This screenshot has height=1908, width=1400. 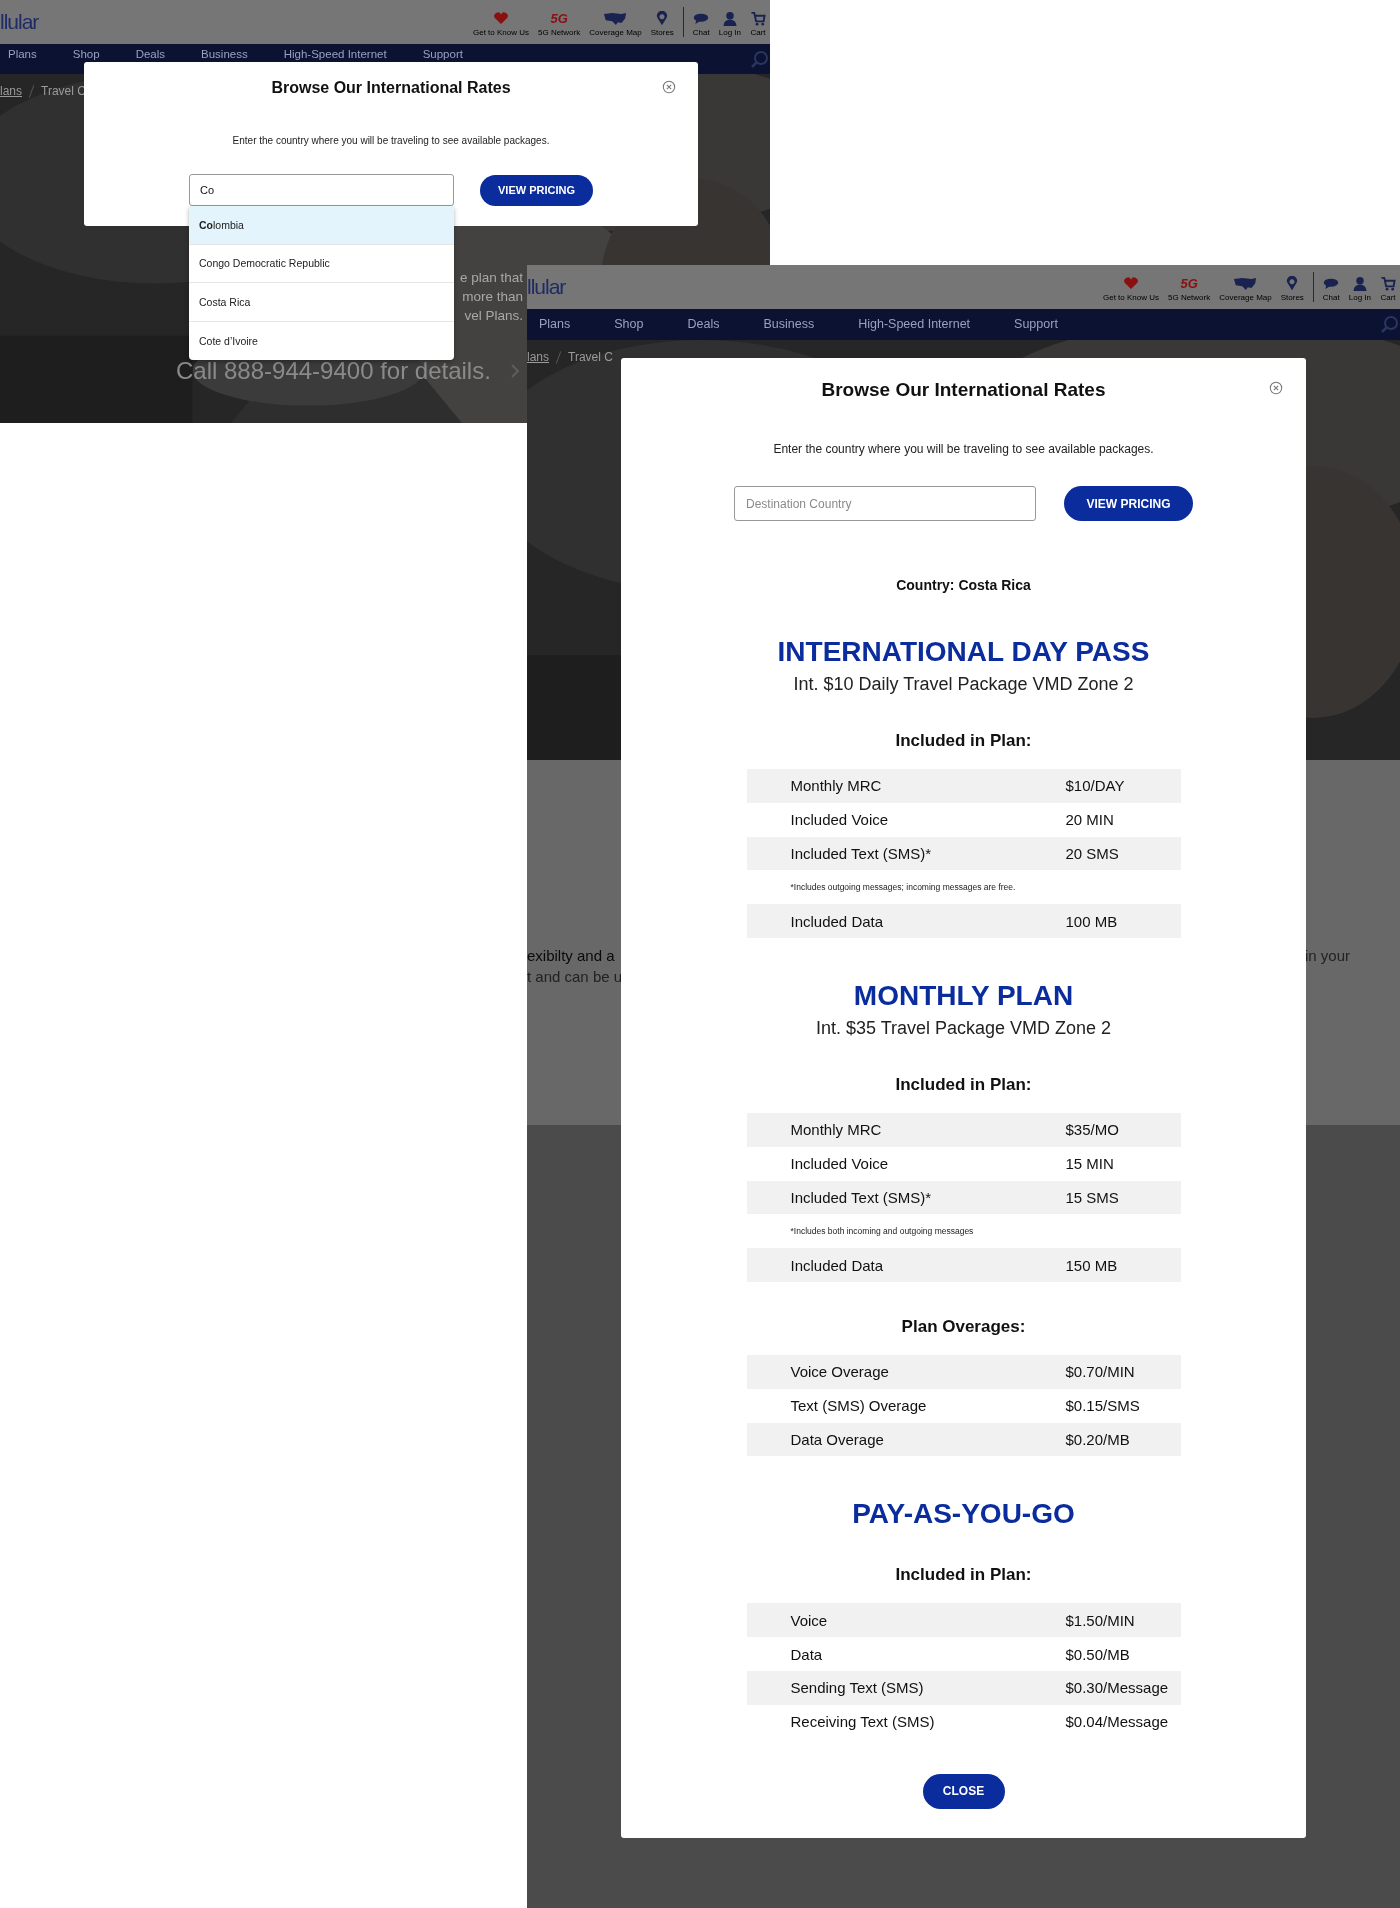 What do you see at coordinates (1117, 1722) in the screenshot?
I see `rate-value: $0.04/Message` at bounding box center [1117, 1722].